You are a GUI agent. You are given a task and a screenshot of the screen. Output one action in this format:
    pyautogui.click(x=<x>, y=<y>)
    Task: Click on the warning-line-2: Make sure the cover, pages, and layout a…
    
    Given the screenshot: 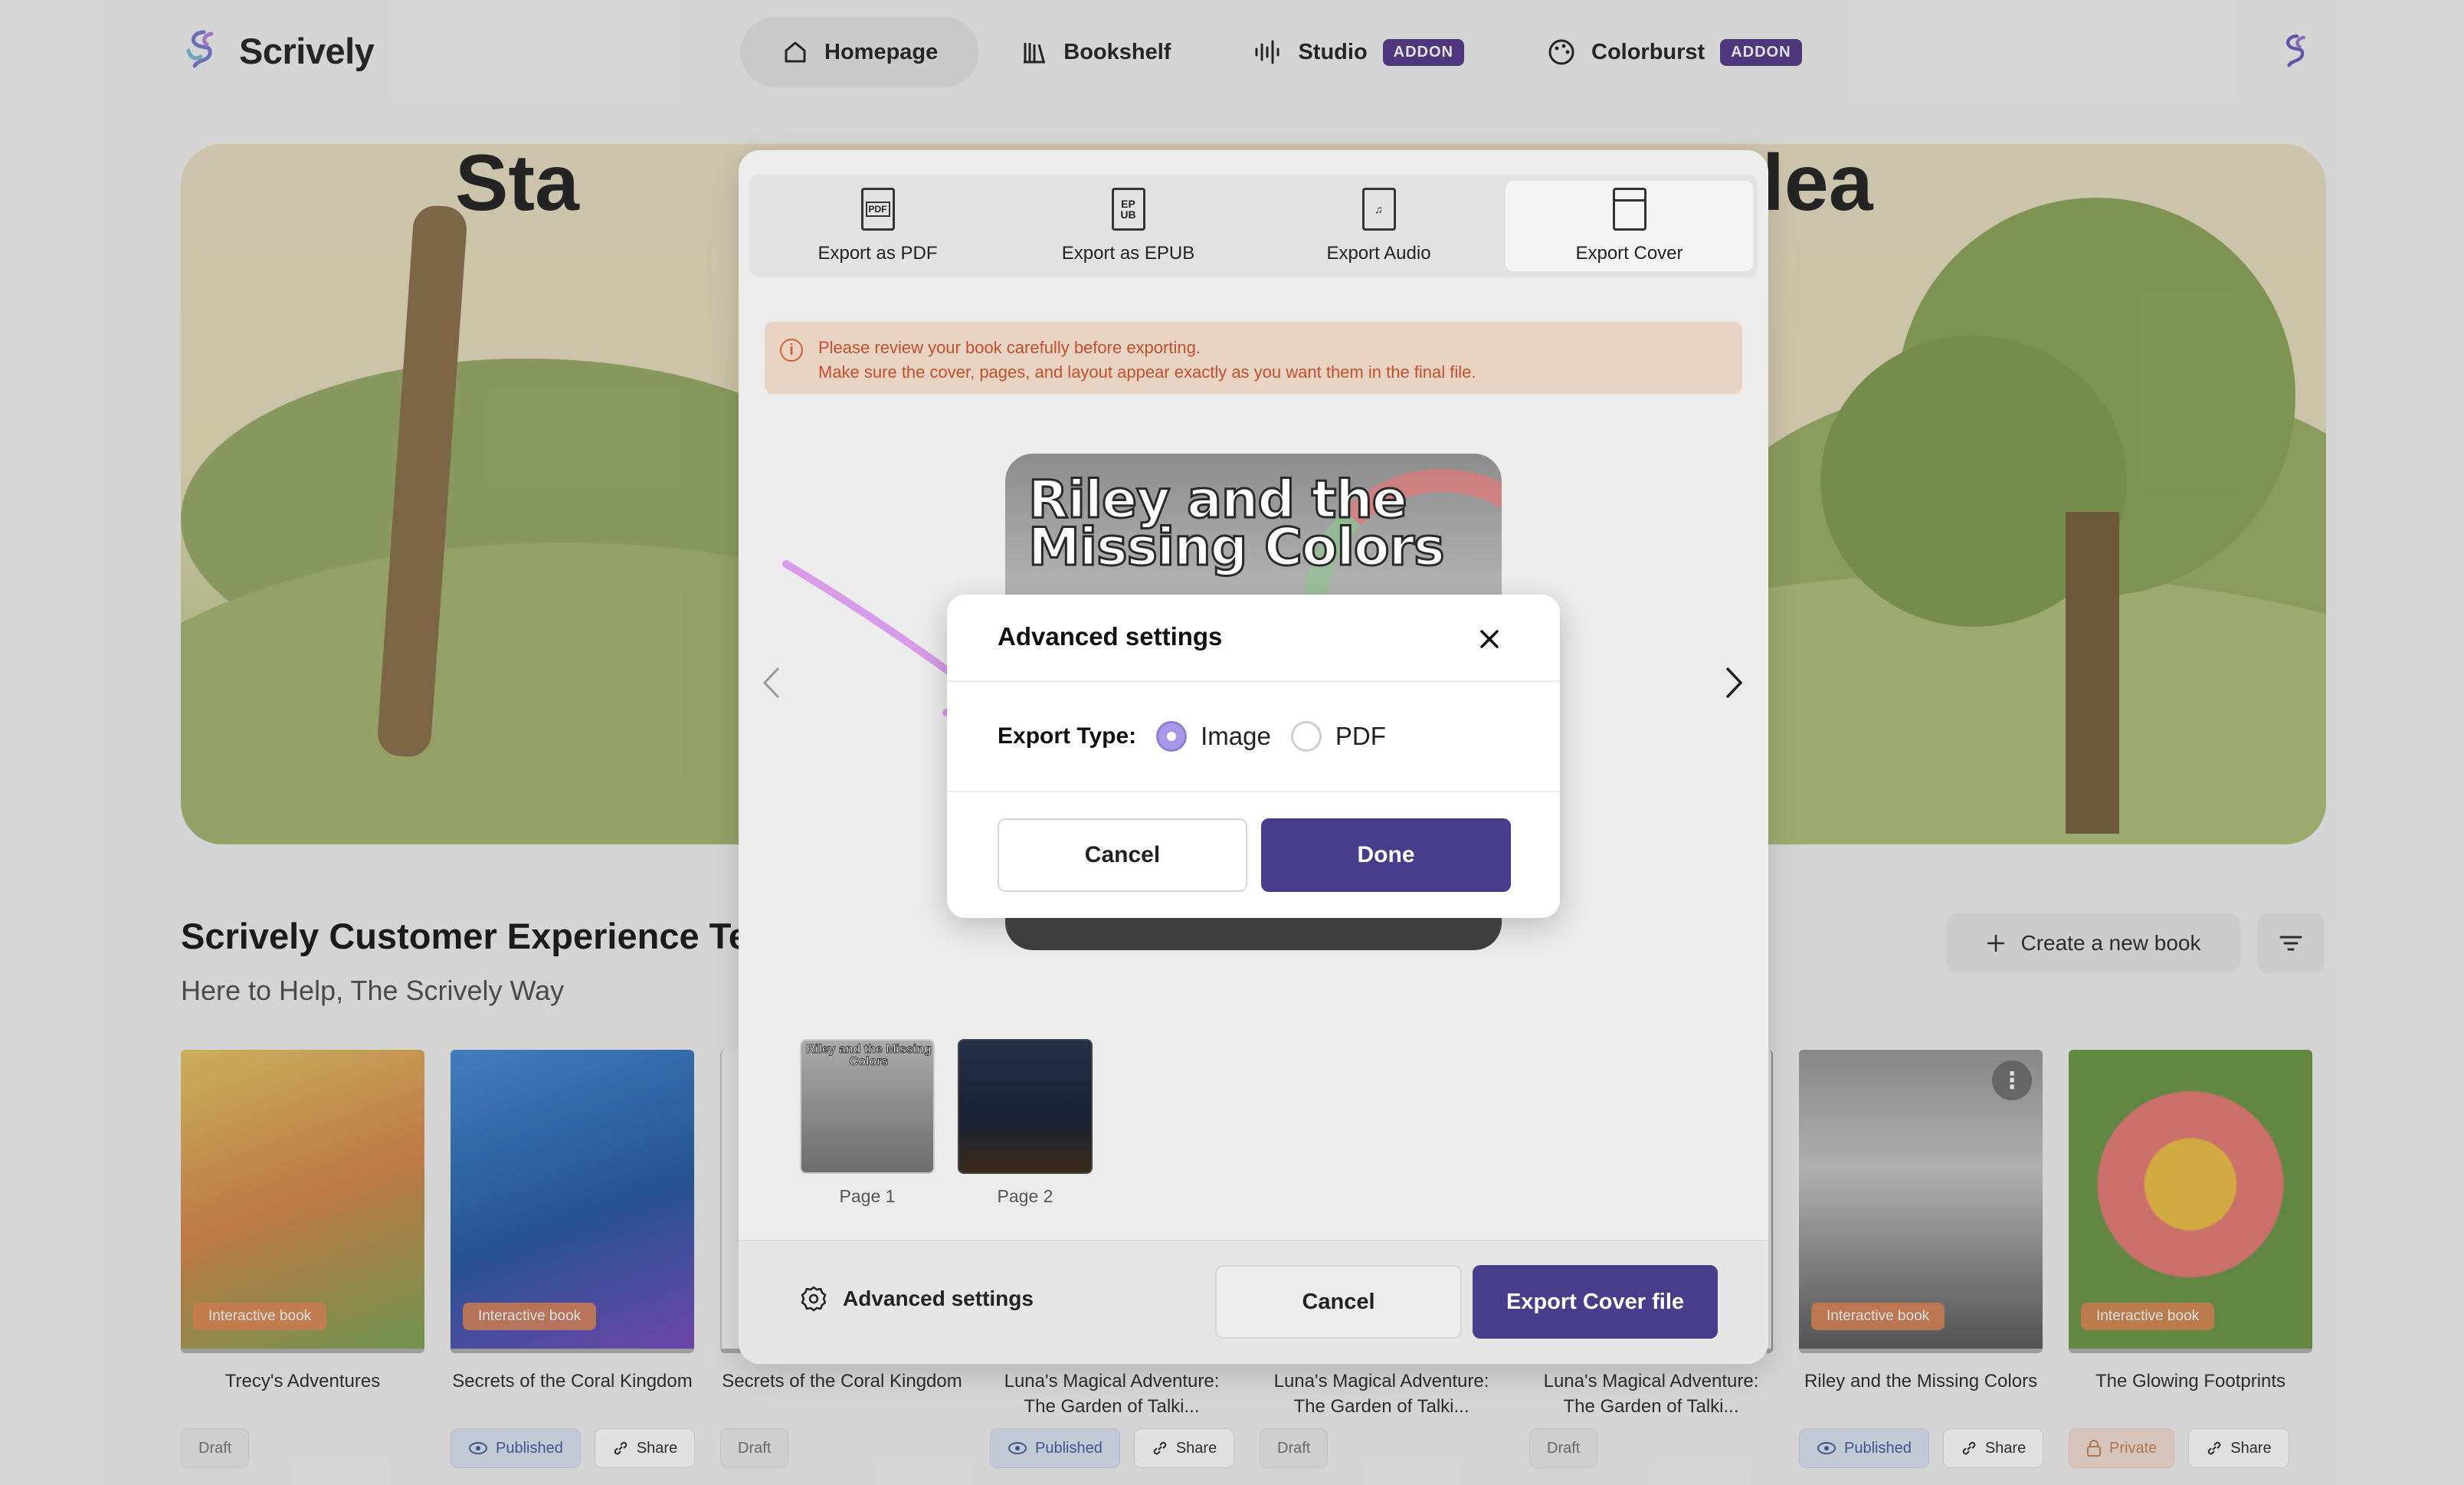 What is the action you would take?
    pyautogui.click(x=1147, y=372)
    